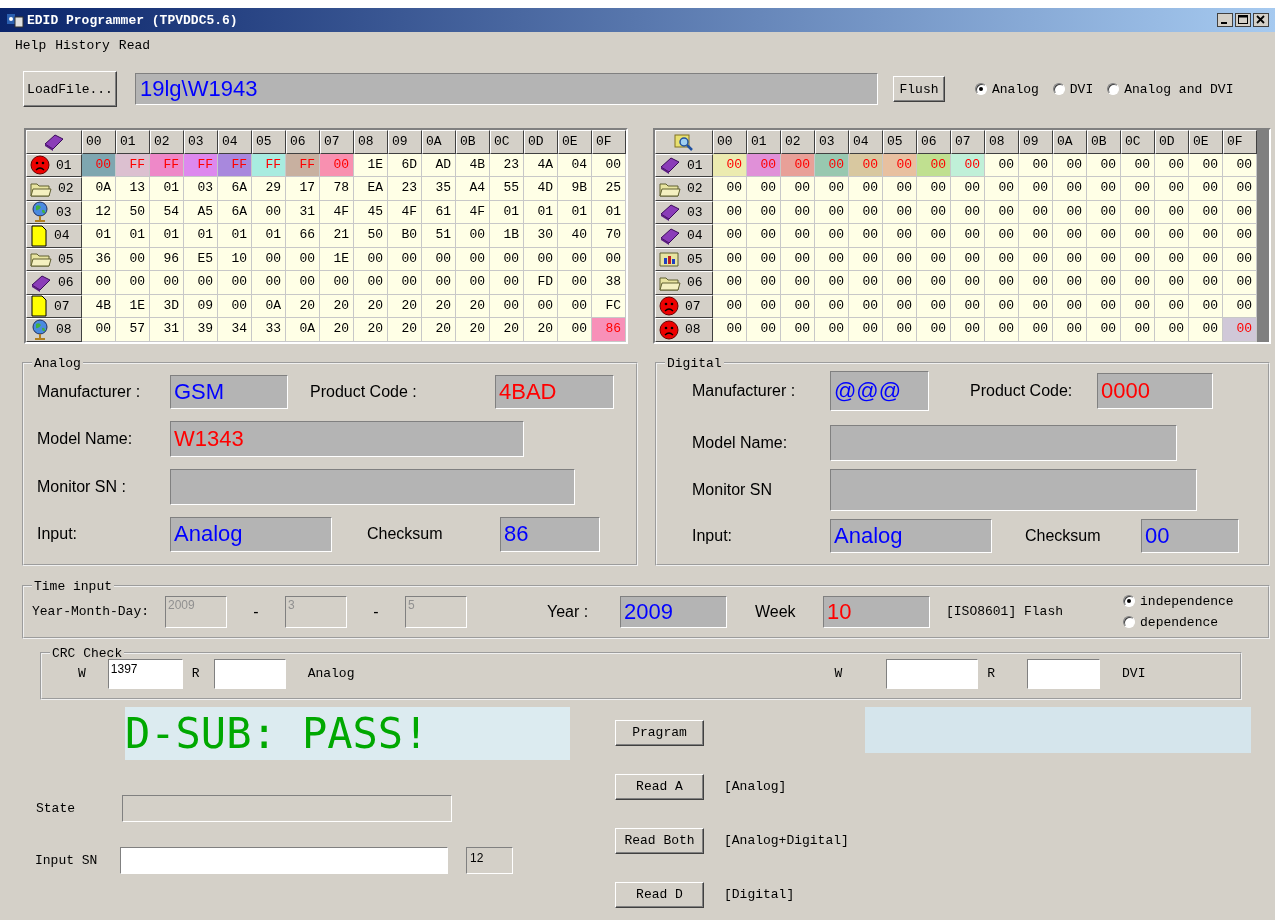 The width and height of the screenshot is (1275, 920). Describe the element at coordinates (1190, 535) in the screenshot. I see `text-field: 00` at that location.